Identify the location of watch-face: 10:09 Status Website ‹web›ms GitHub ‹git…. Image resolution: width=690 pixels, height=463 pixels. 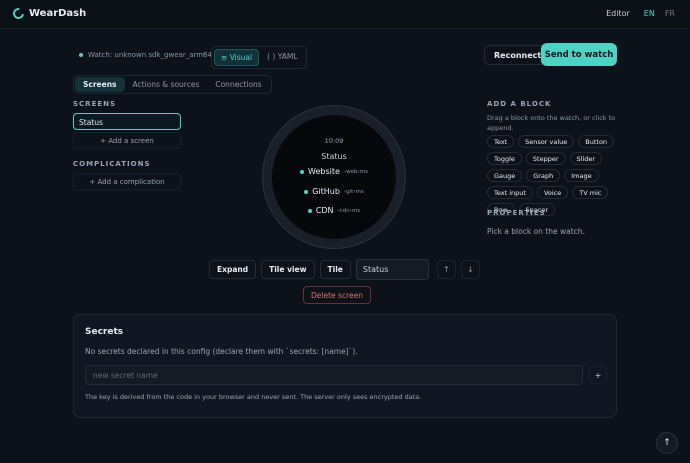
(334, 177).